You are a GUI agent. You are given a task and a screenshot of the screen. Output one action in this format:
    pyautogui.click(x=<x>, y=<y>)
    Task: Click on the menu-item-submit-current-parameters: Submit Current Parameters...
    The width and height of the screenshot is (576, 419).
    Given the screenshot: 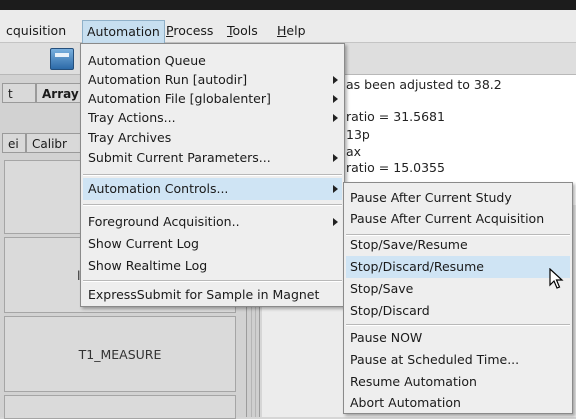 What is the action you would take?
    pyautogui.click(x=212, y=158)
    